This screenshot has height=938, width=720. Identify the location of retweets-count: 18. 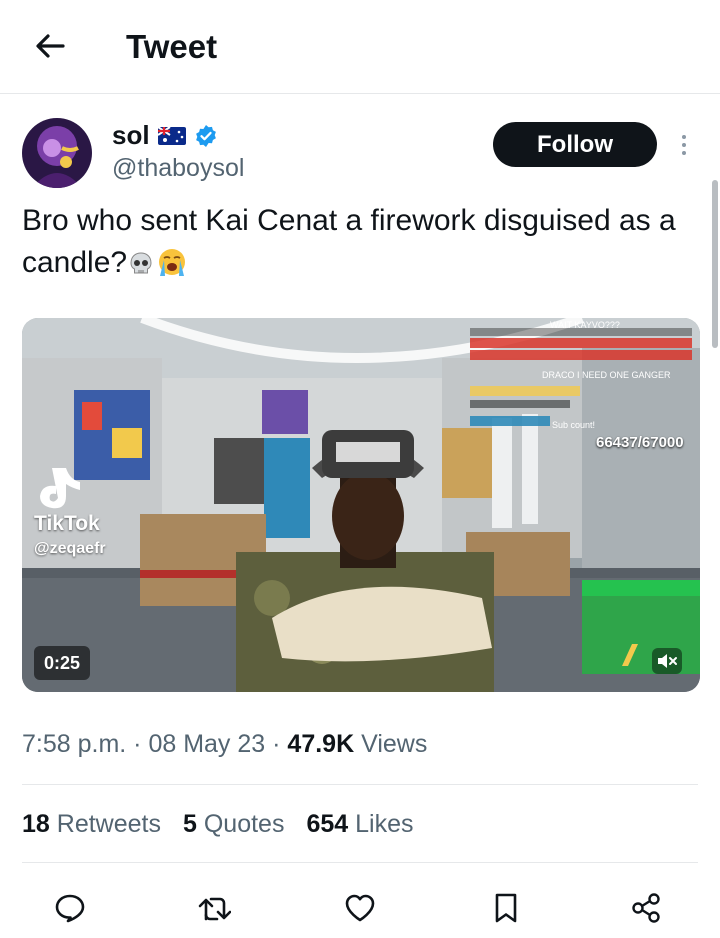
(36, 824).